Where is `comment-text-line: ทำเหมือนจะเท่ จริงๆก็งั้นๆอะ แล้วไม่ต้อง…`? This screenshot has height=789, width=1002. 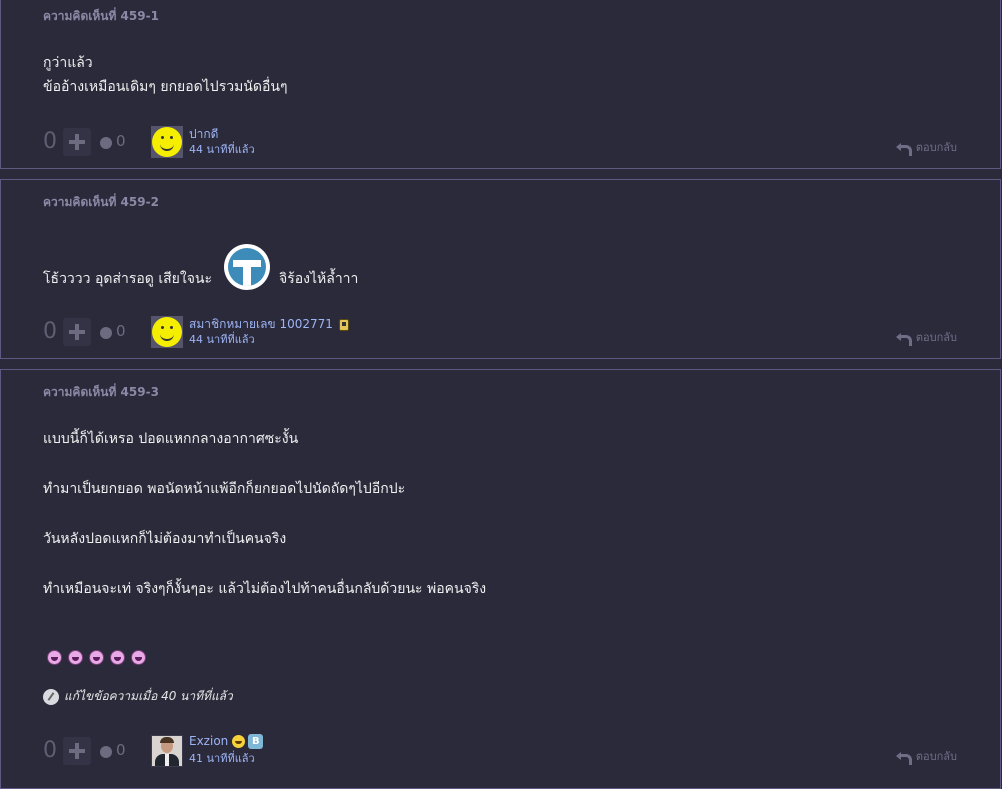
comment-text-line: ทำเหมือนจะเท่ จริงๆก็งั้นๆอะ แล้วไม่ต้อง… is located at coordinates (265, 589).